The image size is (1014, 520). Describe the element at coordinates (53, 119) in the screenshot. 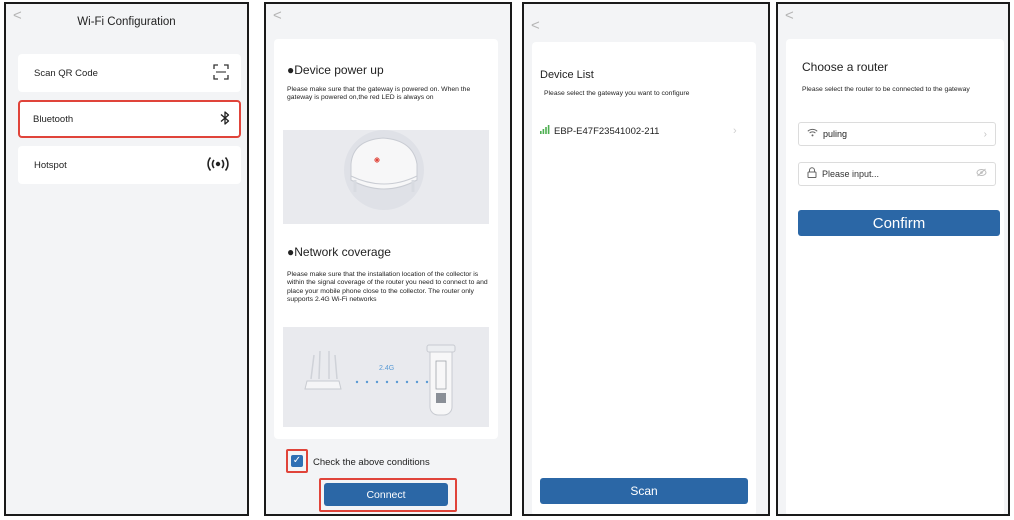

I see `option-label: Bluetooth` at that location.